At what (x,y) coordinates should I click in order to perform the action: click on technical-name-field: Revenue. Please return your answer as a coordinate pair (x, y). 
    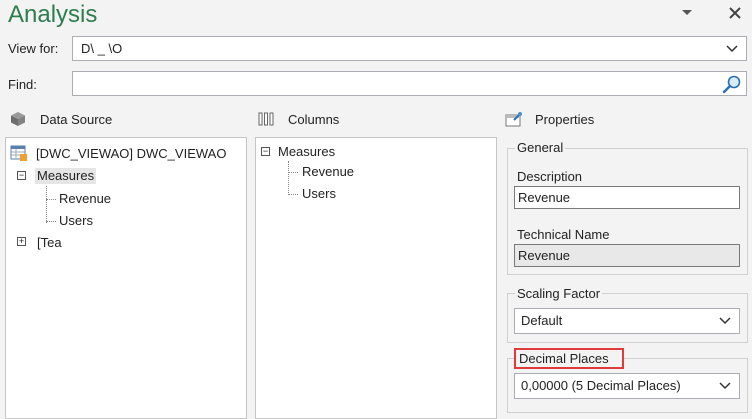
    Looking at the image, I should click on (627, 255).